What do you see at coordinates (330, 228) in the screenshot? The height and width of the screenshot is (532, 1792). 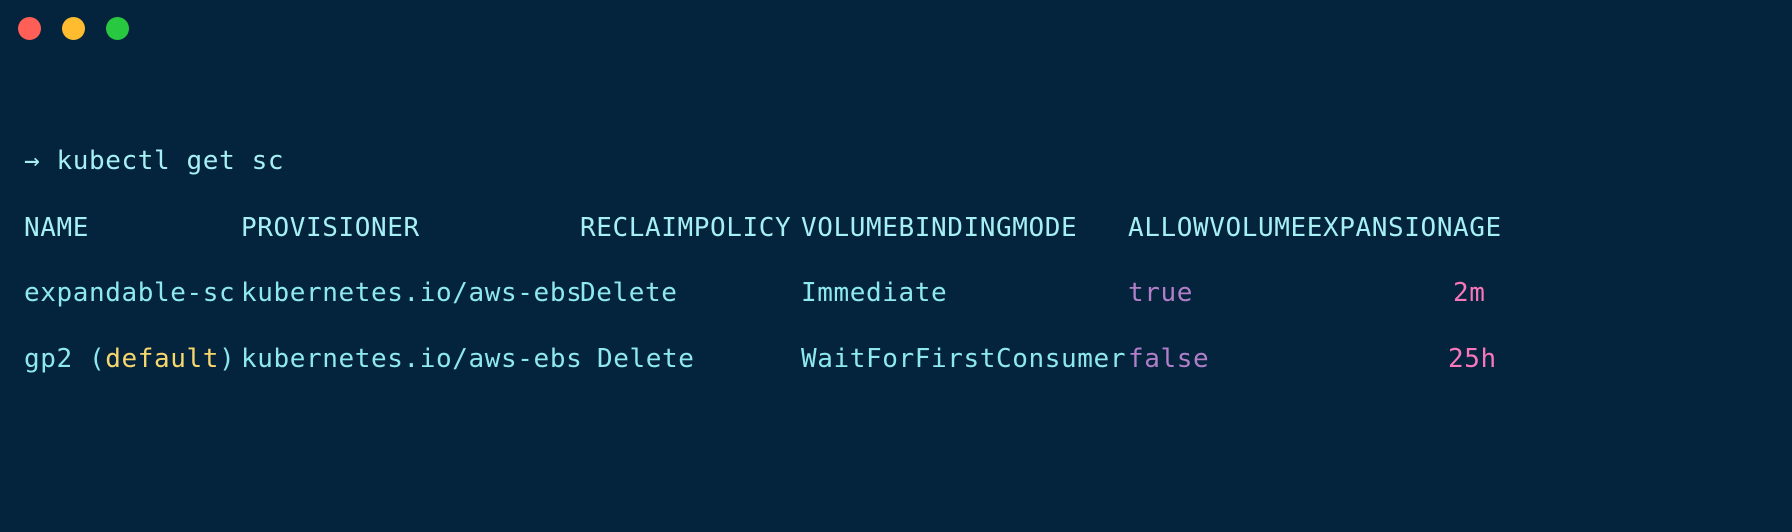 I see `column-header-provisioner: PROVISIONER` at bounding box center [330, 228].